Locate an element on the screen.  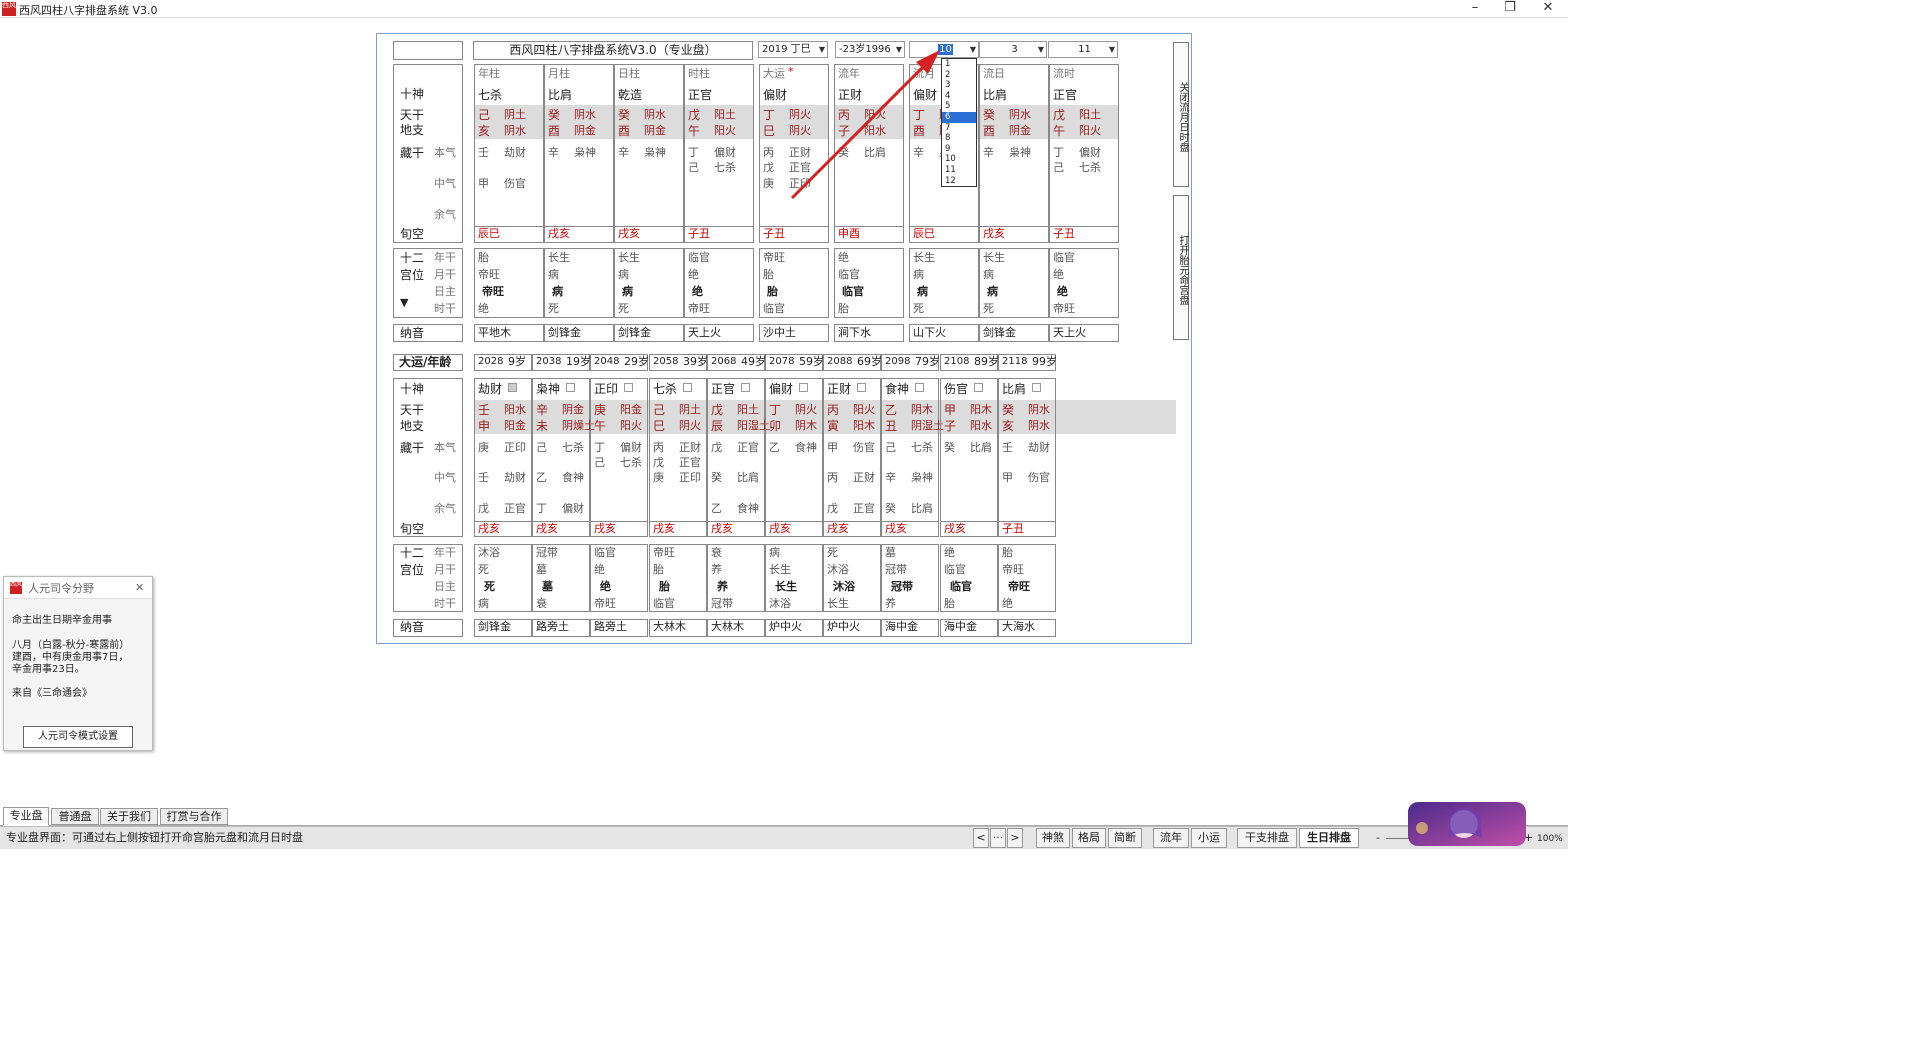
canggan-stem: 庚 is located at coordinates (658, 477).